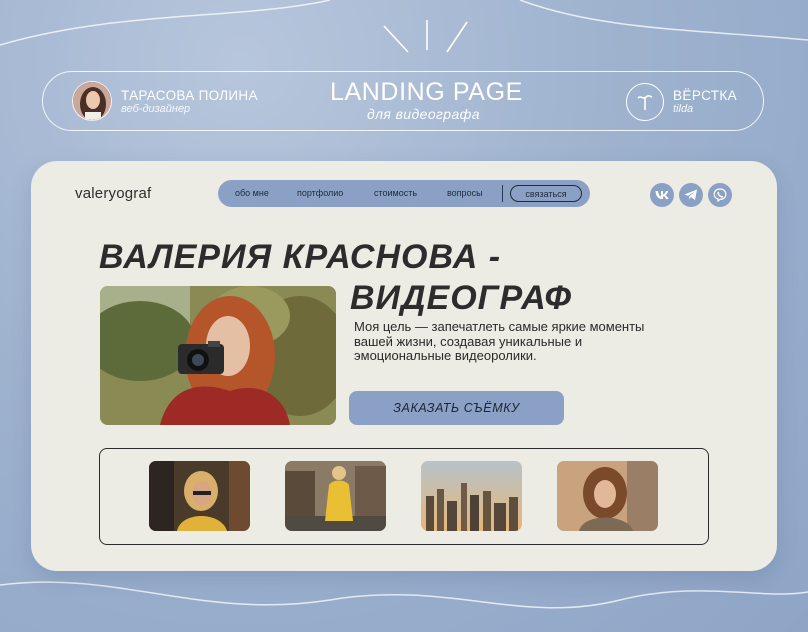 This screenshot has width=808, height=632. Describe the element at coordinates (461, 298) in the screenshot. I see `hero-title-line2: ВИДЕОГРАФ` at that location.